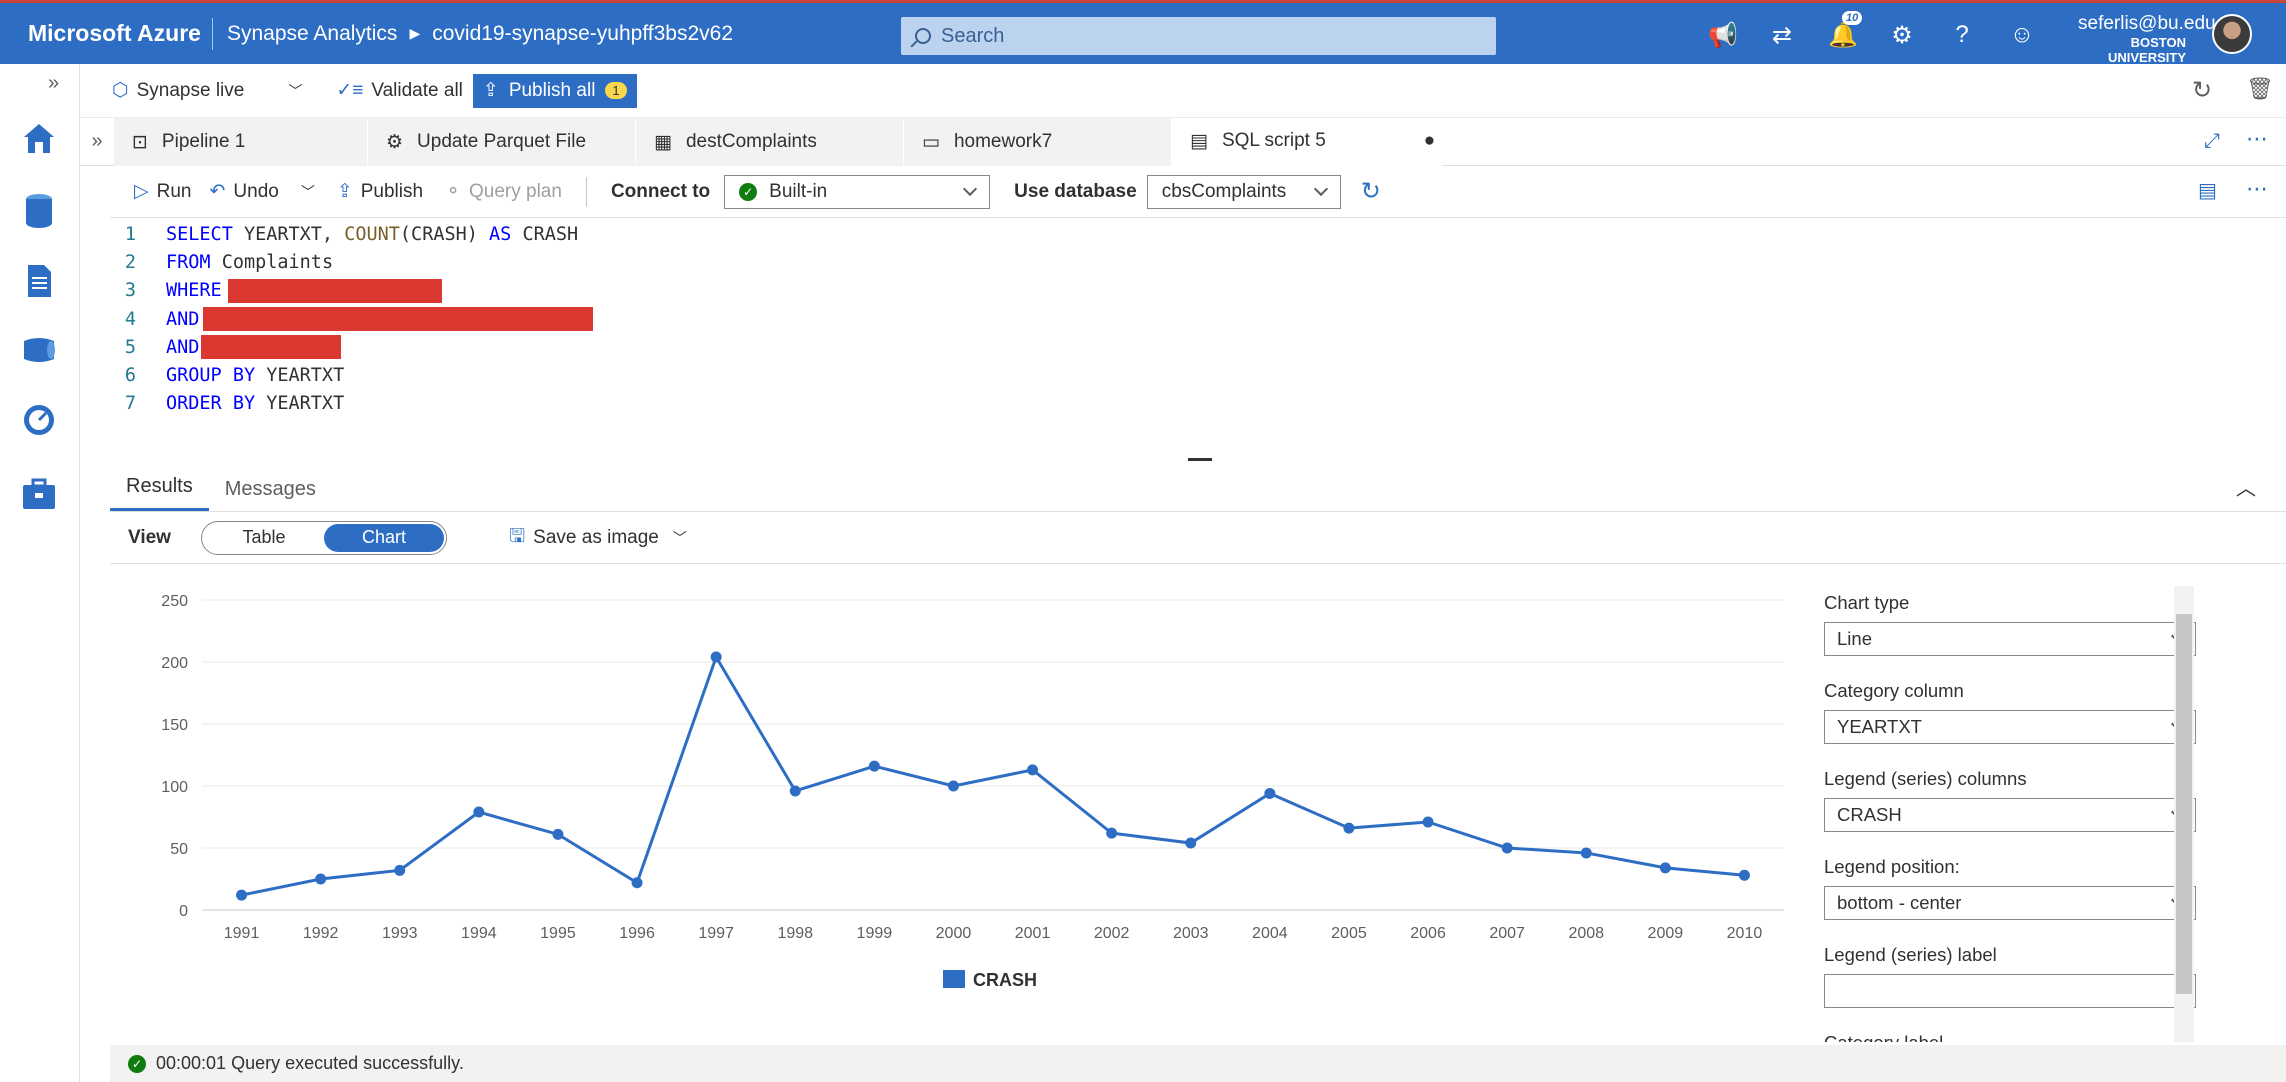 This screenshot has height=1082, width=2286. Describe the element at coordinates (1586, 933) in the screenshot. I see `x-tick-label: 2008` at that location.